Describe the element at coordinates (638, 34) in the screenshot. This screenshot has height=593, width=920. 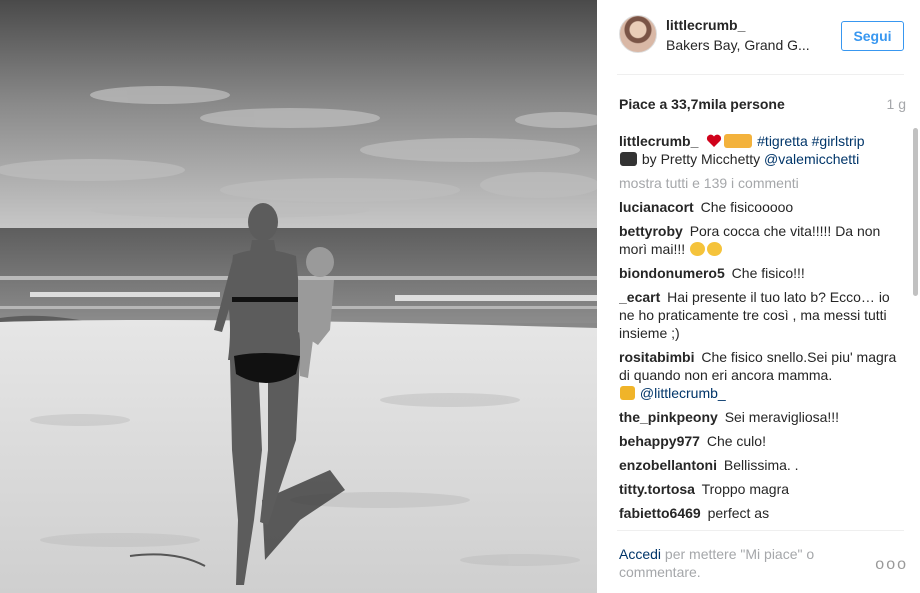
I see `avatar` at that location.